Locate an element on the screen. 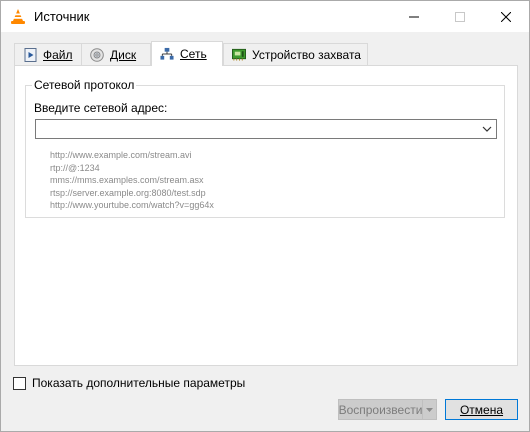 This screenshot has width=530, height=432. advanced-options-checkbox is located at coordinates (19, 383).